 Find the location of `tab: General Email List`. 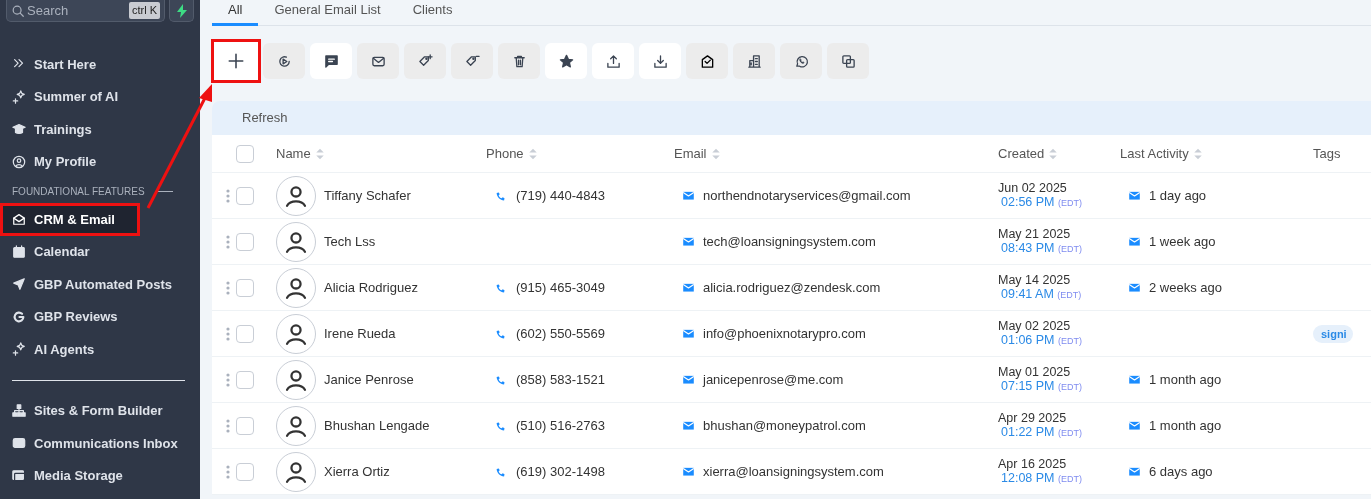

tab: General Email List is located at coordinates (327, 14).